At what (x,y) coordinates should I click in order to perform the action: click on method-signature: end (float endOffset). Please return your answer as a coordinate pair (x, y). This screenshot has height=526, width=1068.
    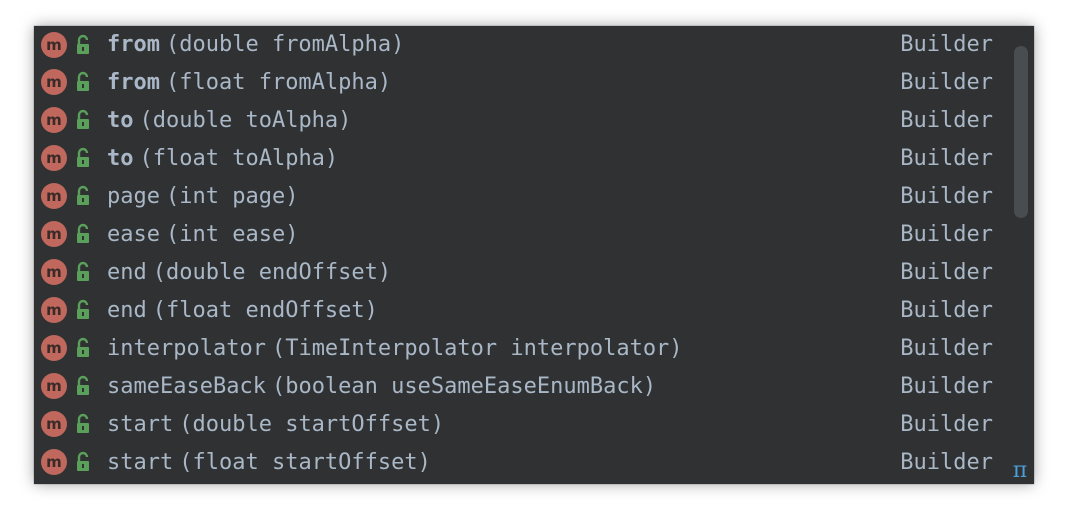
    Looking at the image, I should click on (242, 310).